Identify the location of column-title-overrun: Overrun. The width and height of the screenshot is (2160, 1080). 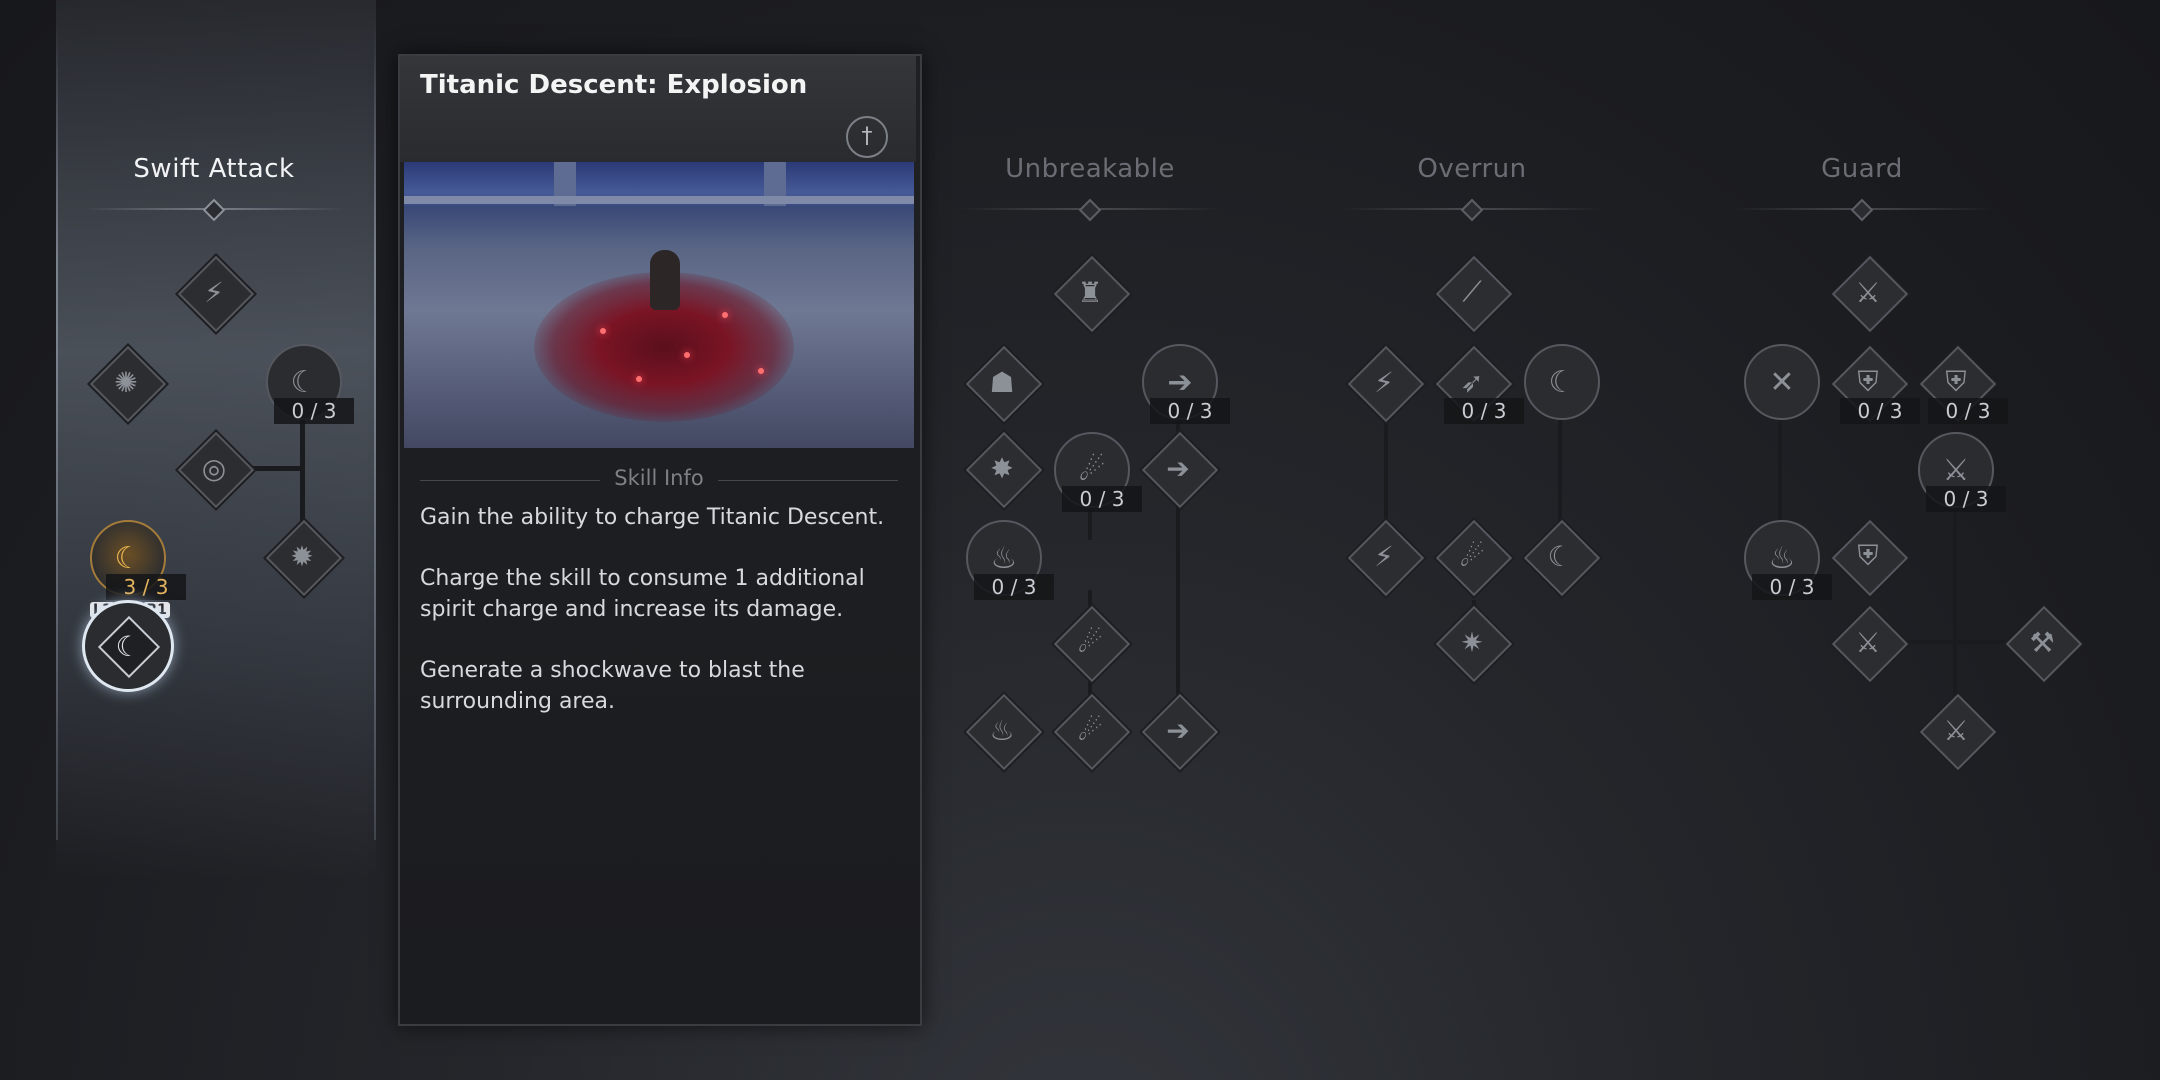
(1472, 169).